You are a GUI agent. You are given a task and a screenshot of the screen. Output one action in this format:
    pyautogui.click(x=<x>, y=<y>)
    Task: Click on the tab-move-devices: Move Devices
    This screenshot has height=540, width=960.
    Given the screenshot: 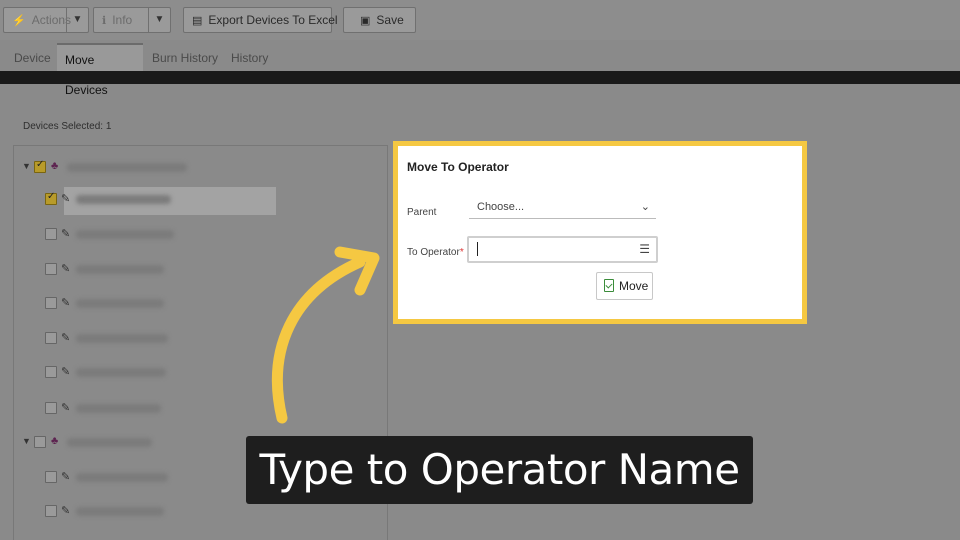 What is the action you would take?
    pyautogui.click(x=100, y=70)
    